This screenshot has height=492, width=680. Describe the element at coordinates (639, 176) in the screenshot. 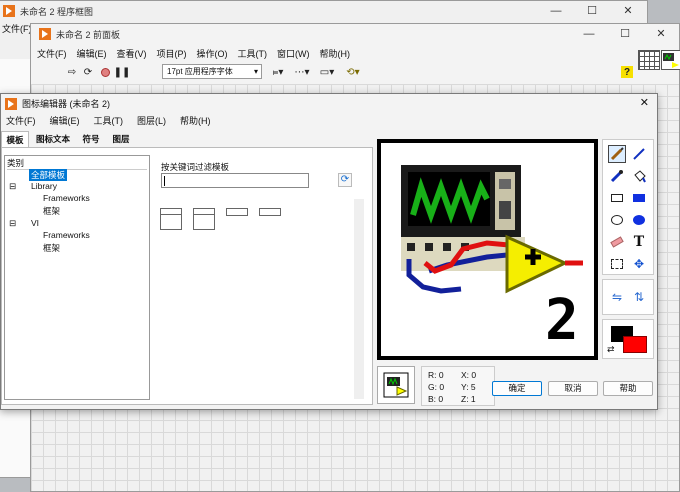

I see `fill-bucket-icon` at that location.